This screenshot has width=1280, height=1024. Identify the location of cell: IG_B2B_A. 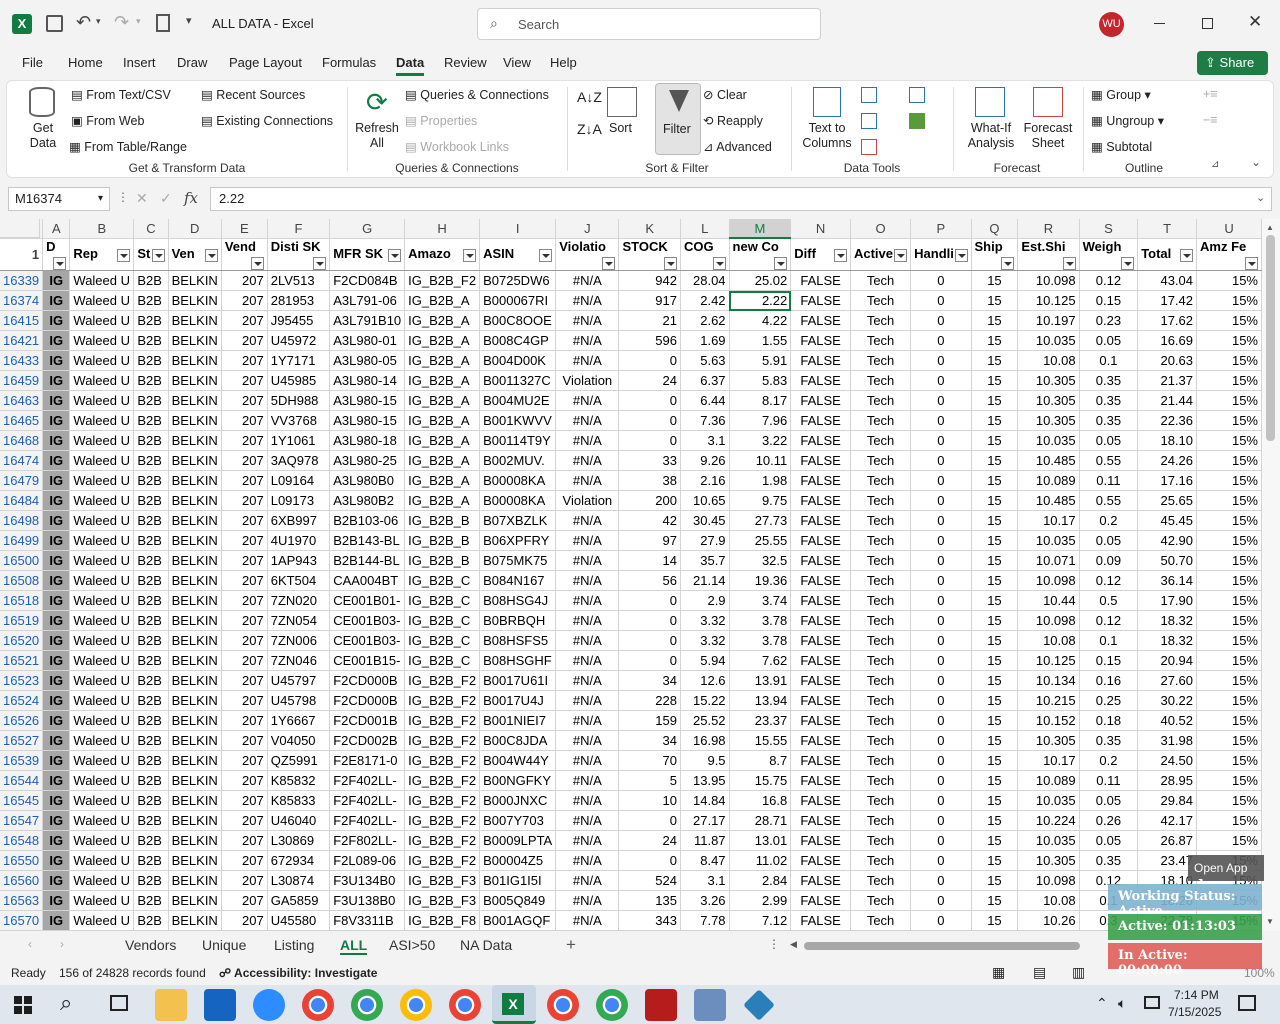
(442, 360).